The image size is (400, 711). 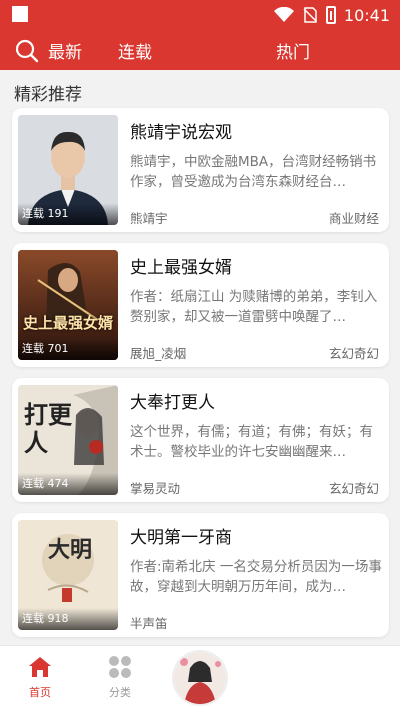 I want to click on nav-home: 首页, so click(x=40, y=677).